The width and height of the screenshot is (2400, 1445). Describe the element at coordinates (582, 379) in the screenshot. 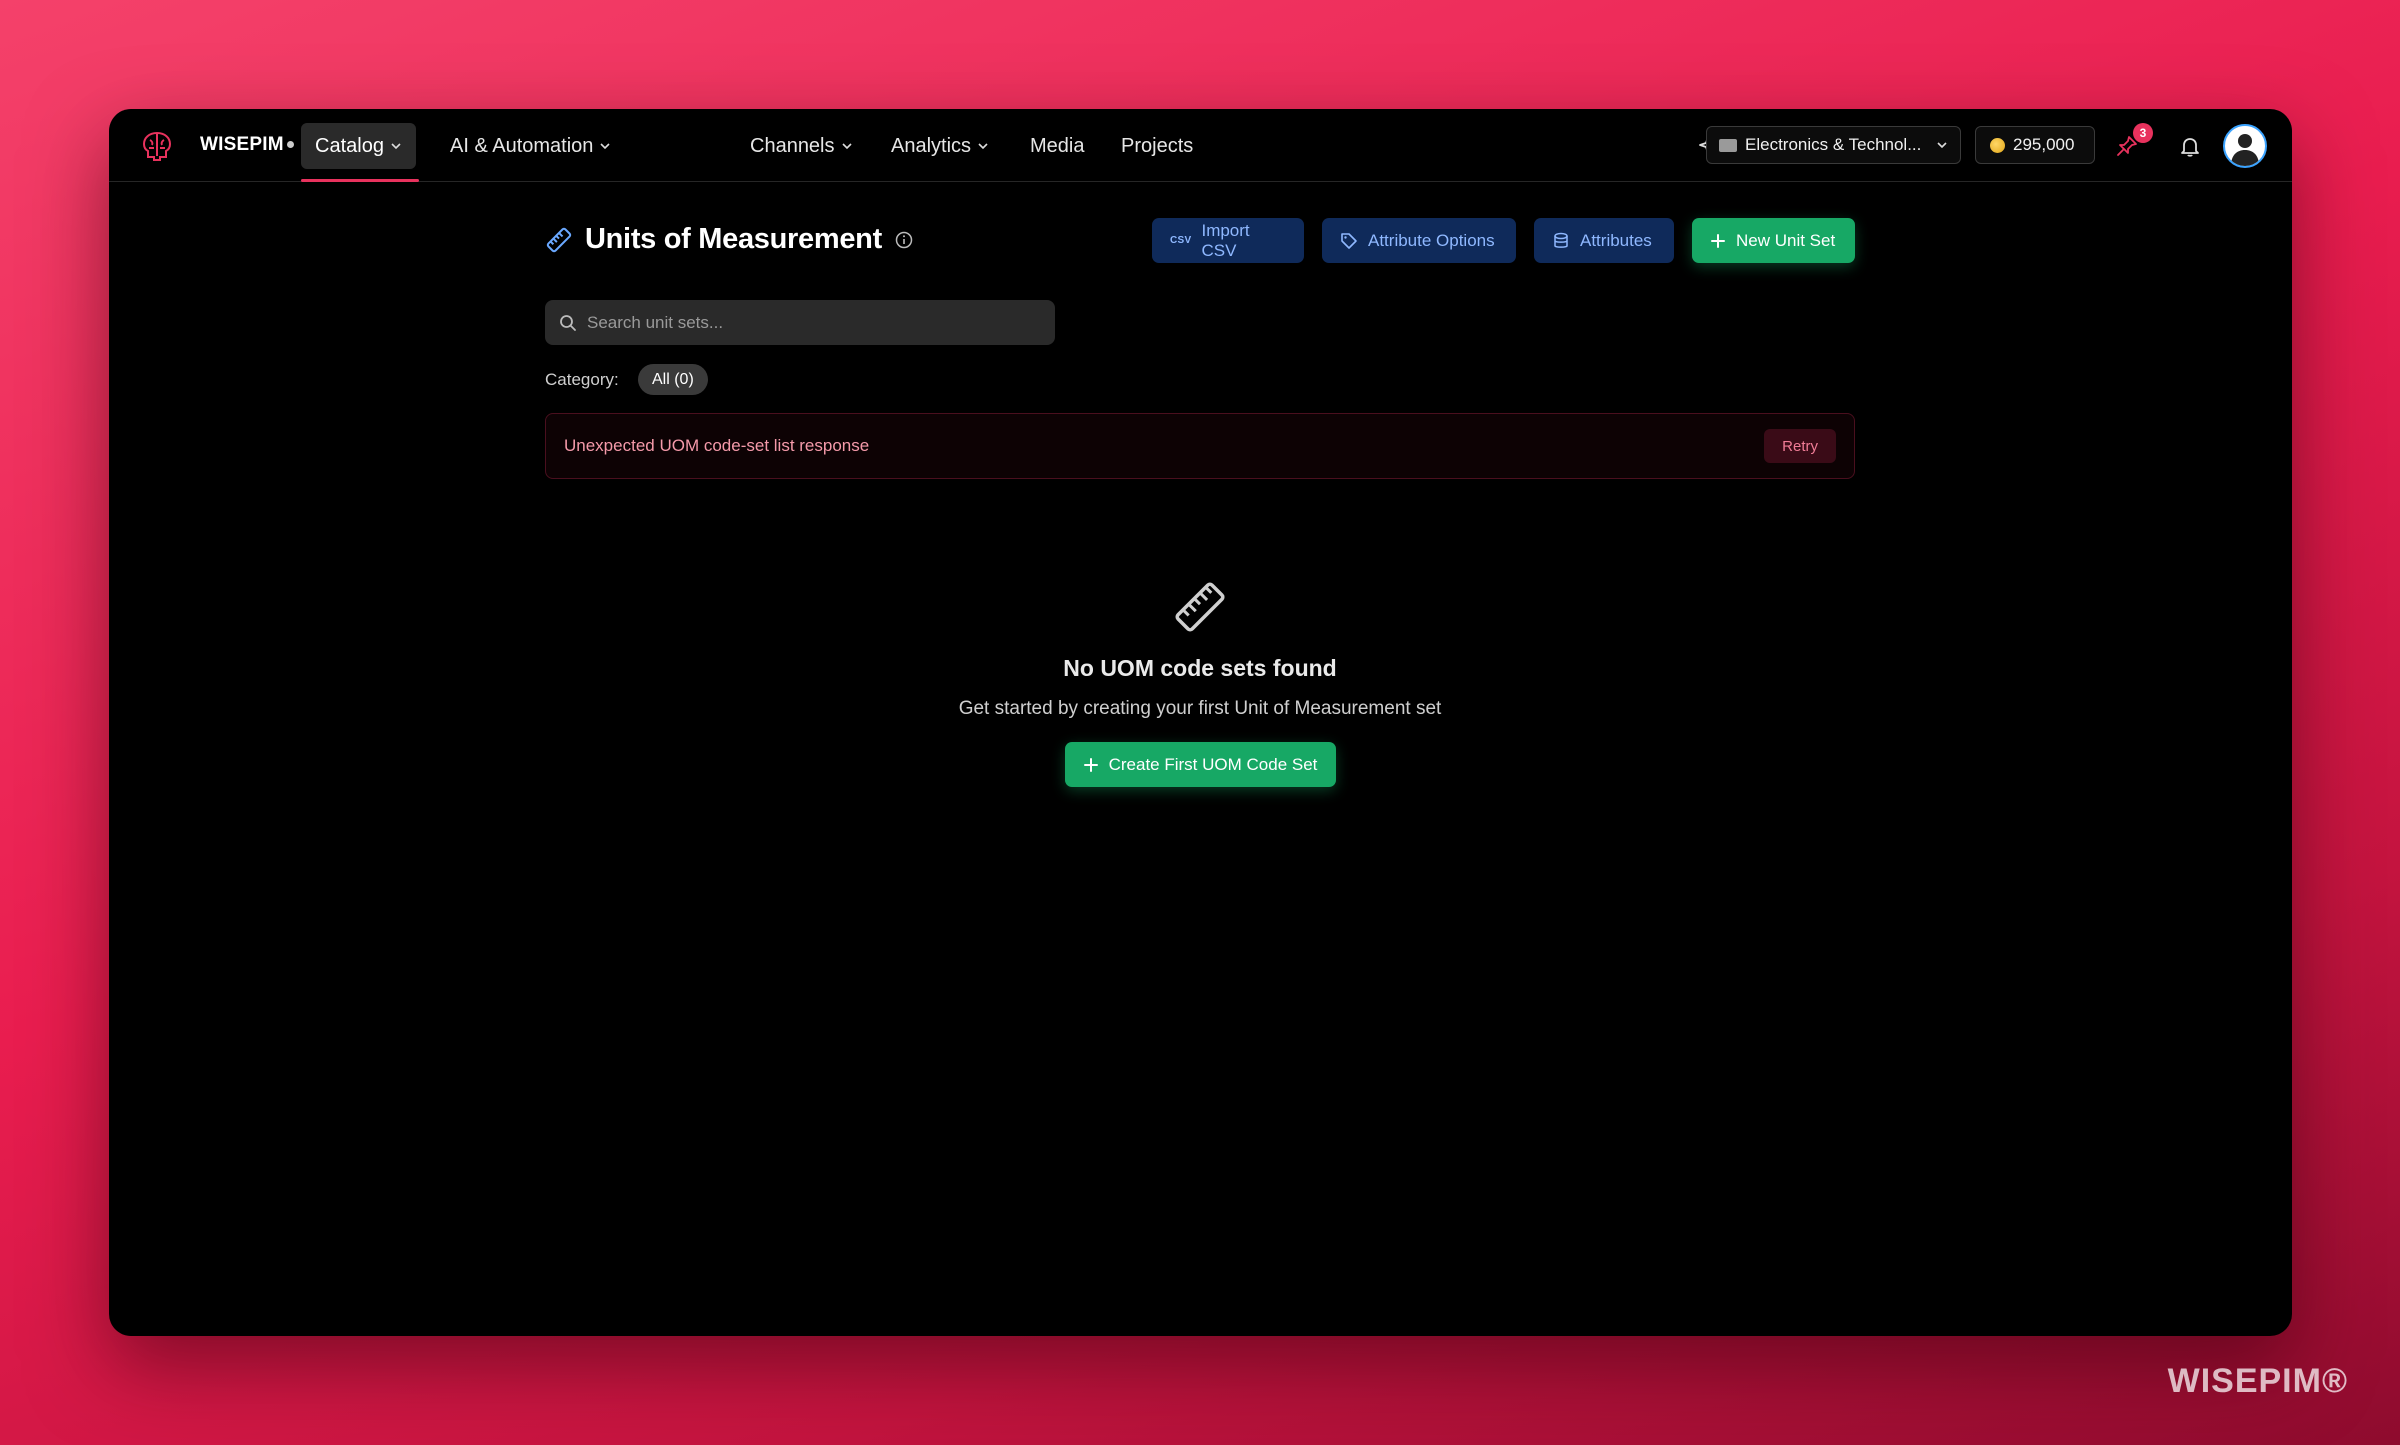

I see `category-label: Category:` at that location.